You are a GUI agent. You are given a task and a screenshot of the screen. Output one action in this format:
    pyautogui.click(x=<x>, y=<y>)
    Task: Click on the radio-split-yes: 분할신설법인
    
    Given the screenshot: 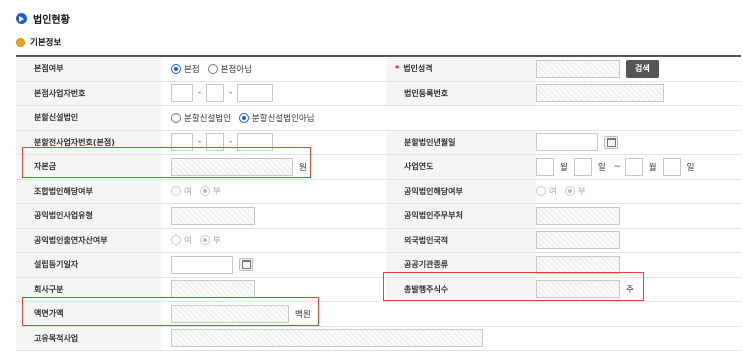 What is the action you would take?
    pyautogui.click(x=201, y=118)
    